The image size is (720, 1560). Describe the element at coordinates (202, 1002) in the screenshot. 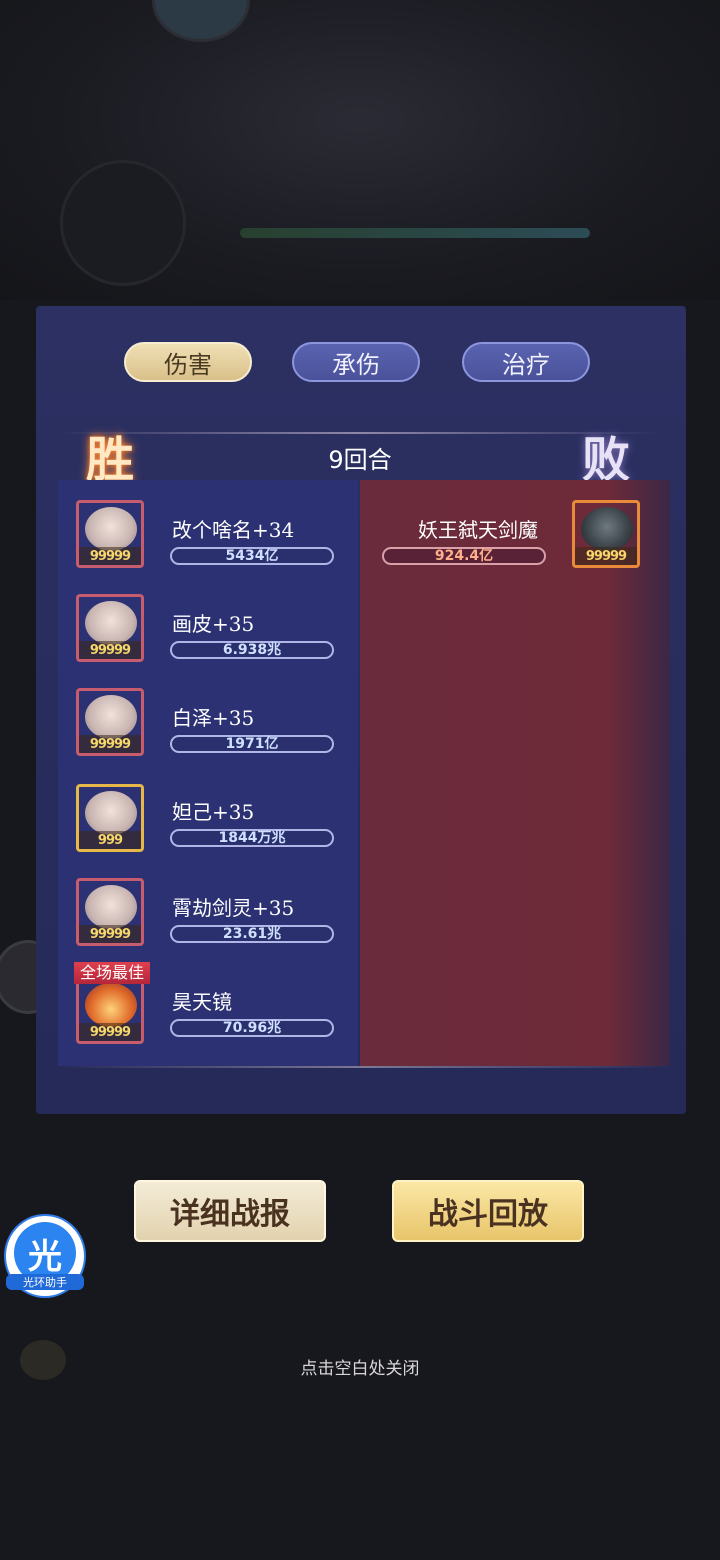

I see `ally-name-6: 昊天镜` at that location.